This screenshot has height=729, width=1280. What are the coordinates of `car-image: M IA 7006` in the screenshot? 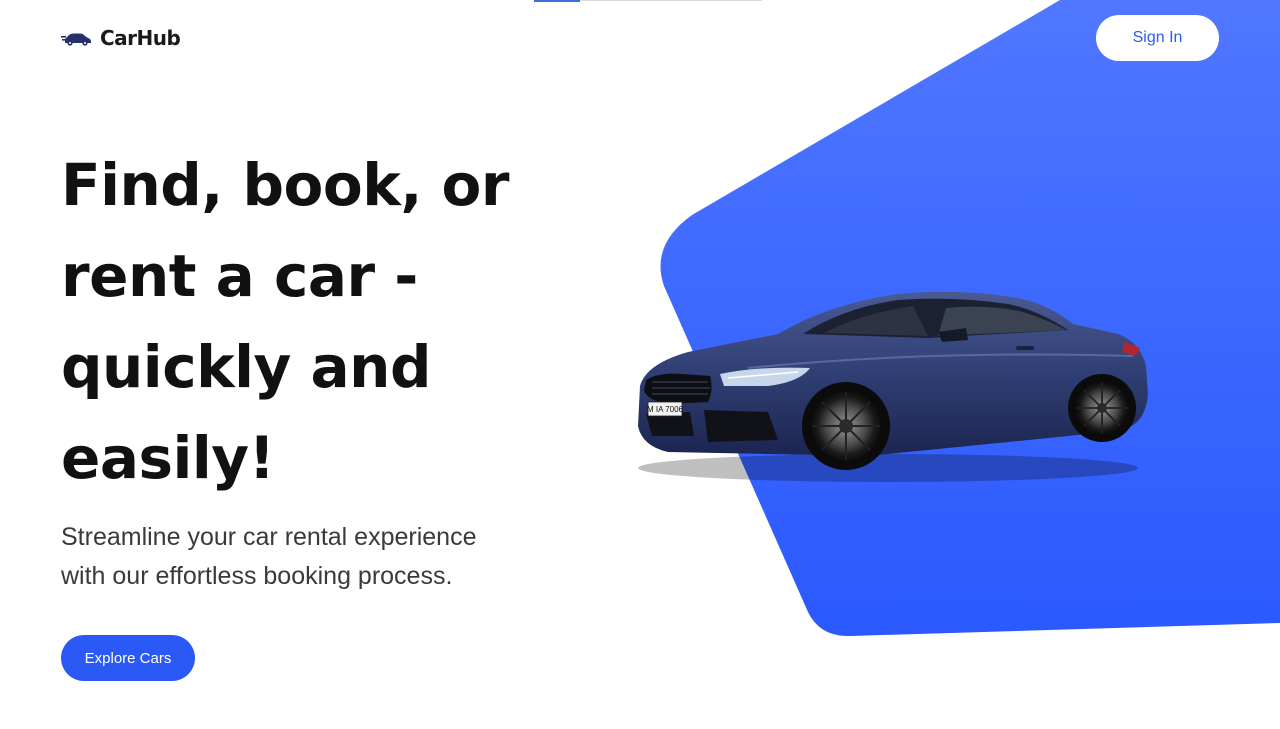 It's located at (893, 386).